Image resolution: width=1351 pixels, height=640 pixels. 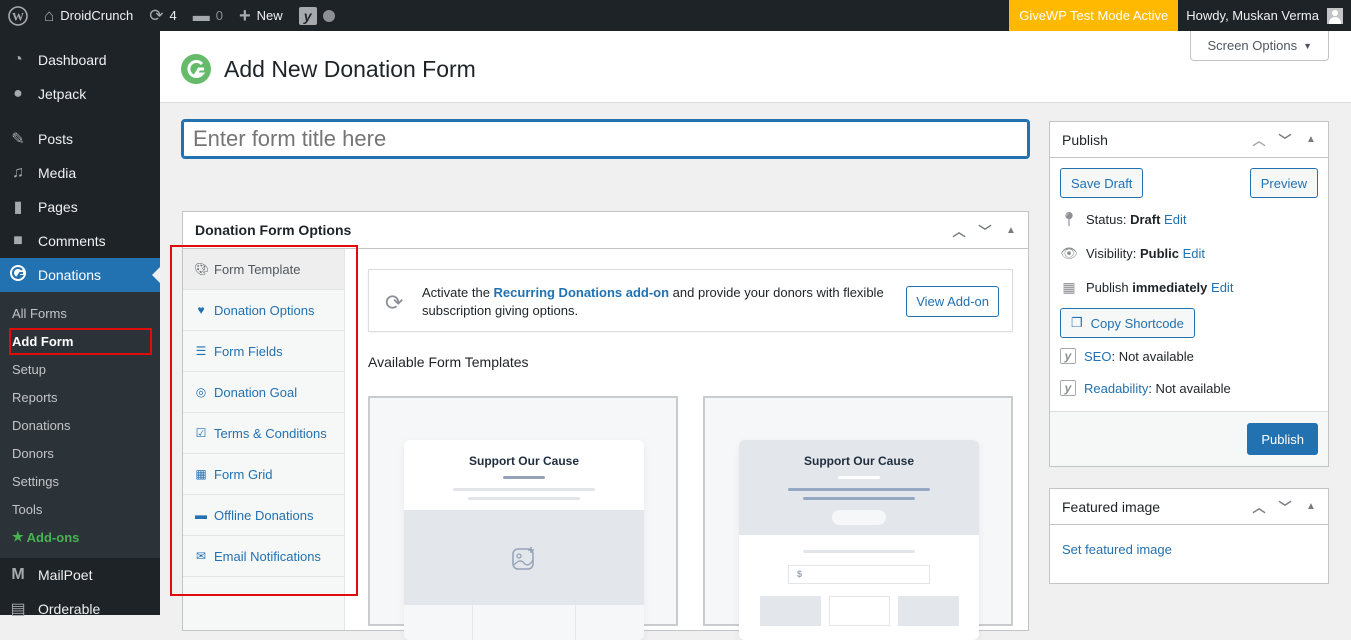 I want to click on submenu-add-ons: ★ Add-ons, so click(x=80, y=537).